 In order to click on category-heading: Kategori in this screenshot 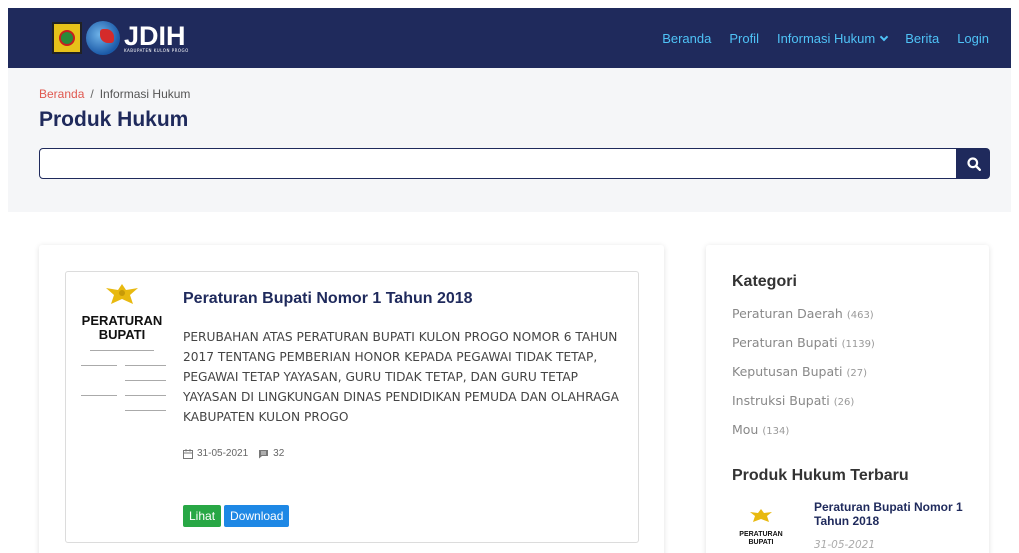, I will do `click(764, 281)`.